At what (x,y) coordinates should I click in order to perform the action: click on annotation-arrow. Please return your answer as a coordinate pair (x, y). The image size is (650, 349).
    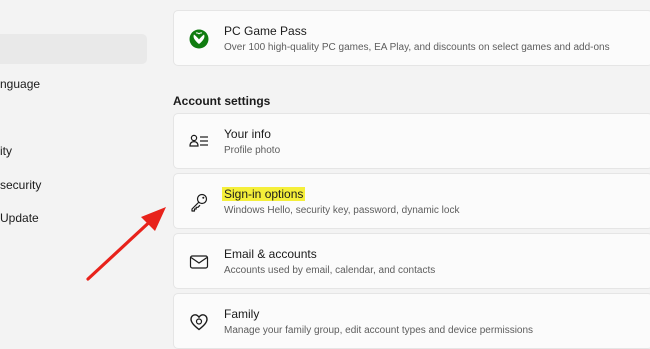
    Looking at the image, I should click on (126, 244).